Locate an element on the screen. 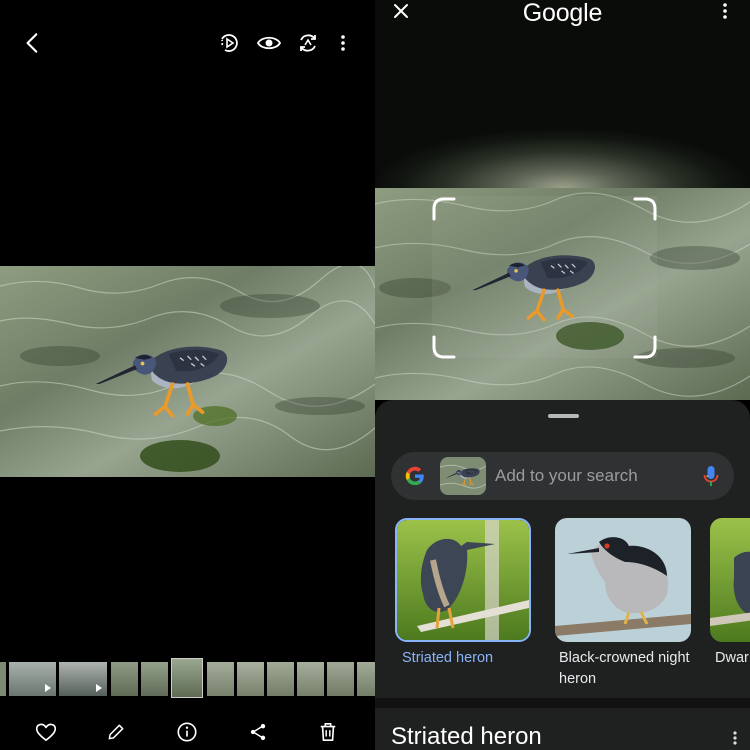 The image size is (750, 750). remaster-icon is located at coordinates (308, 43).